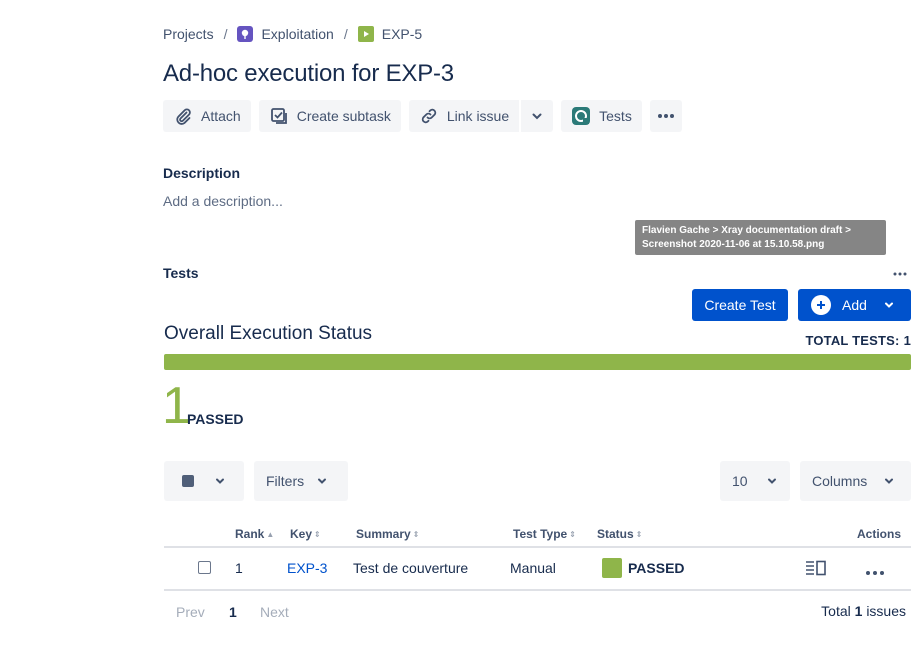 This screenshot has height=666, width=923. Describe the element at coordinates (181, 273) in the screenshot. I see `tests-section-label: Tests` at that location.